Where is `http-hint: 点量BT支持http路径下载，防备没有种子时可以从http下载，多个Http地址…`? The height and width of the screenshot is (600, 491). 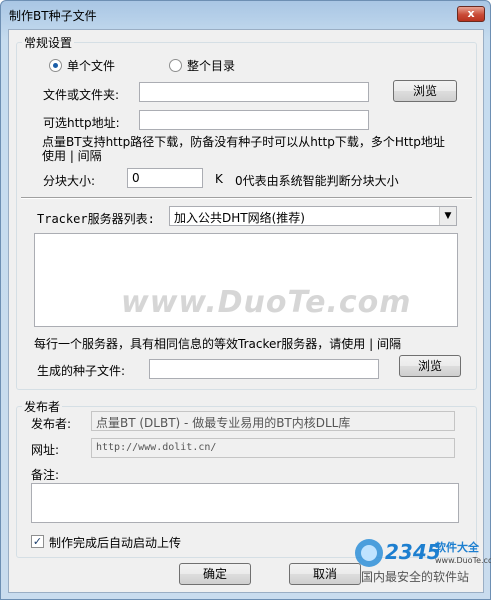
http-hint: 点量BT支持http路径下载，防备没有种子时可以从http下载，多个Http地址… is located at coordinates (243, 149).